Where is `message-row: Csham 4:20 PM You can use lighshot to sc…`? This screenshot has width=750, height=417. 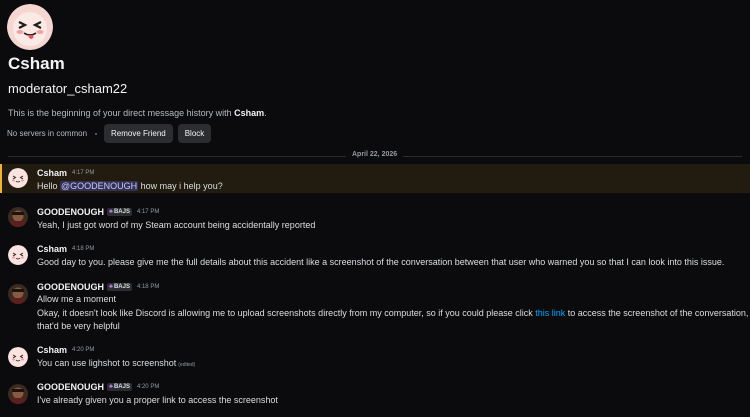 message-row: Csham 4:20 PM You can use lighshot to sc… is located at coordinates (375, 358).